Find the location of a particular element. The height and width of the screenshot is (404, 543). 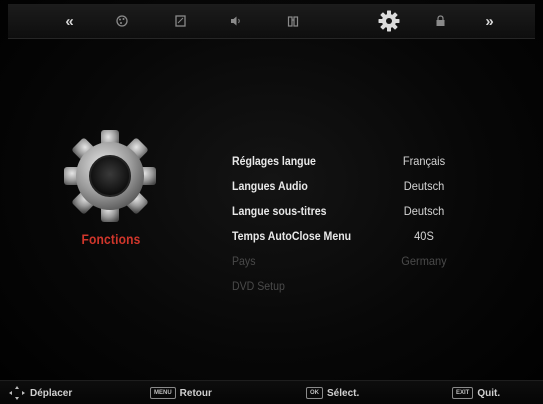

gear-icon is located at coordinates (389, 21).